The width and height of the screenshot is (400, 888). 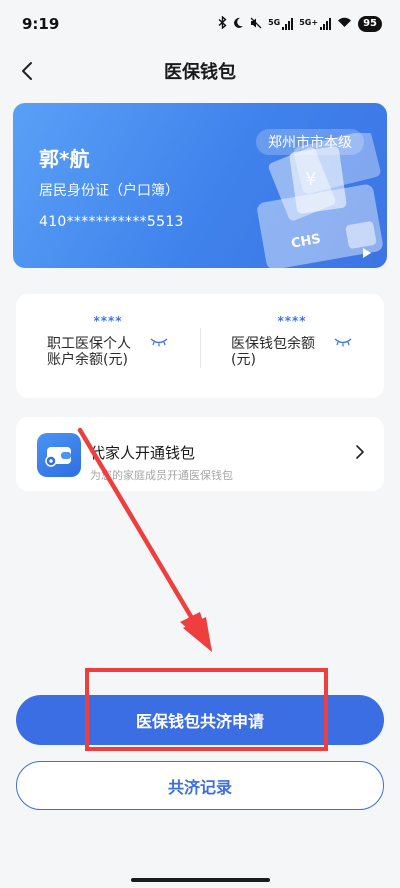 I want to click on wallet-balance: **** 医保钱包余额(元), so click(x=292, y=346).